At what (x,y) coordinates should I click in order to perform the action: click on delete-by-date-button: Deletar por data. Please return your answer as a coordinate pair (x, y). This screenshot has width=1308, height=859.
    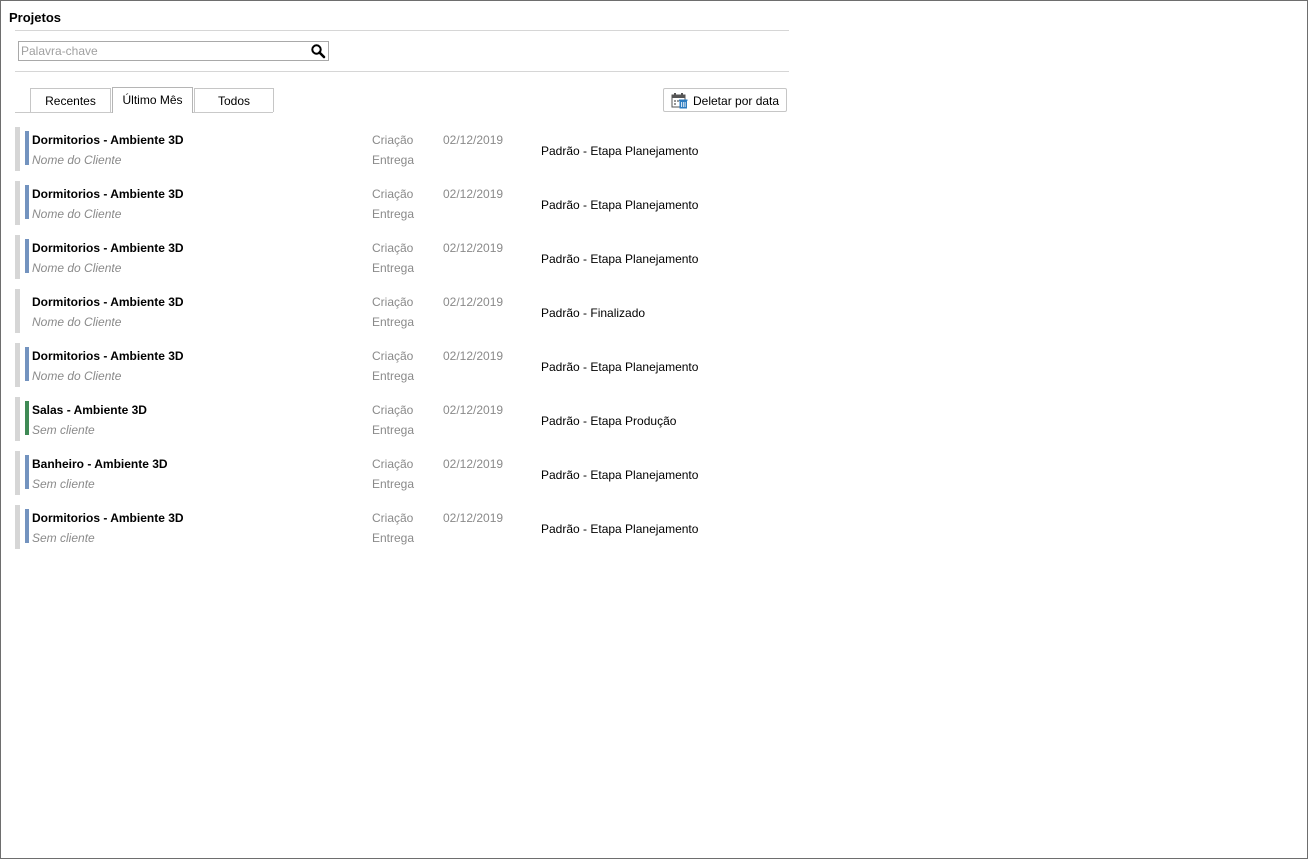
    Looking at the image, I should click on (725, 100).